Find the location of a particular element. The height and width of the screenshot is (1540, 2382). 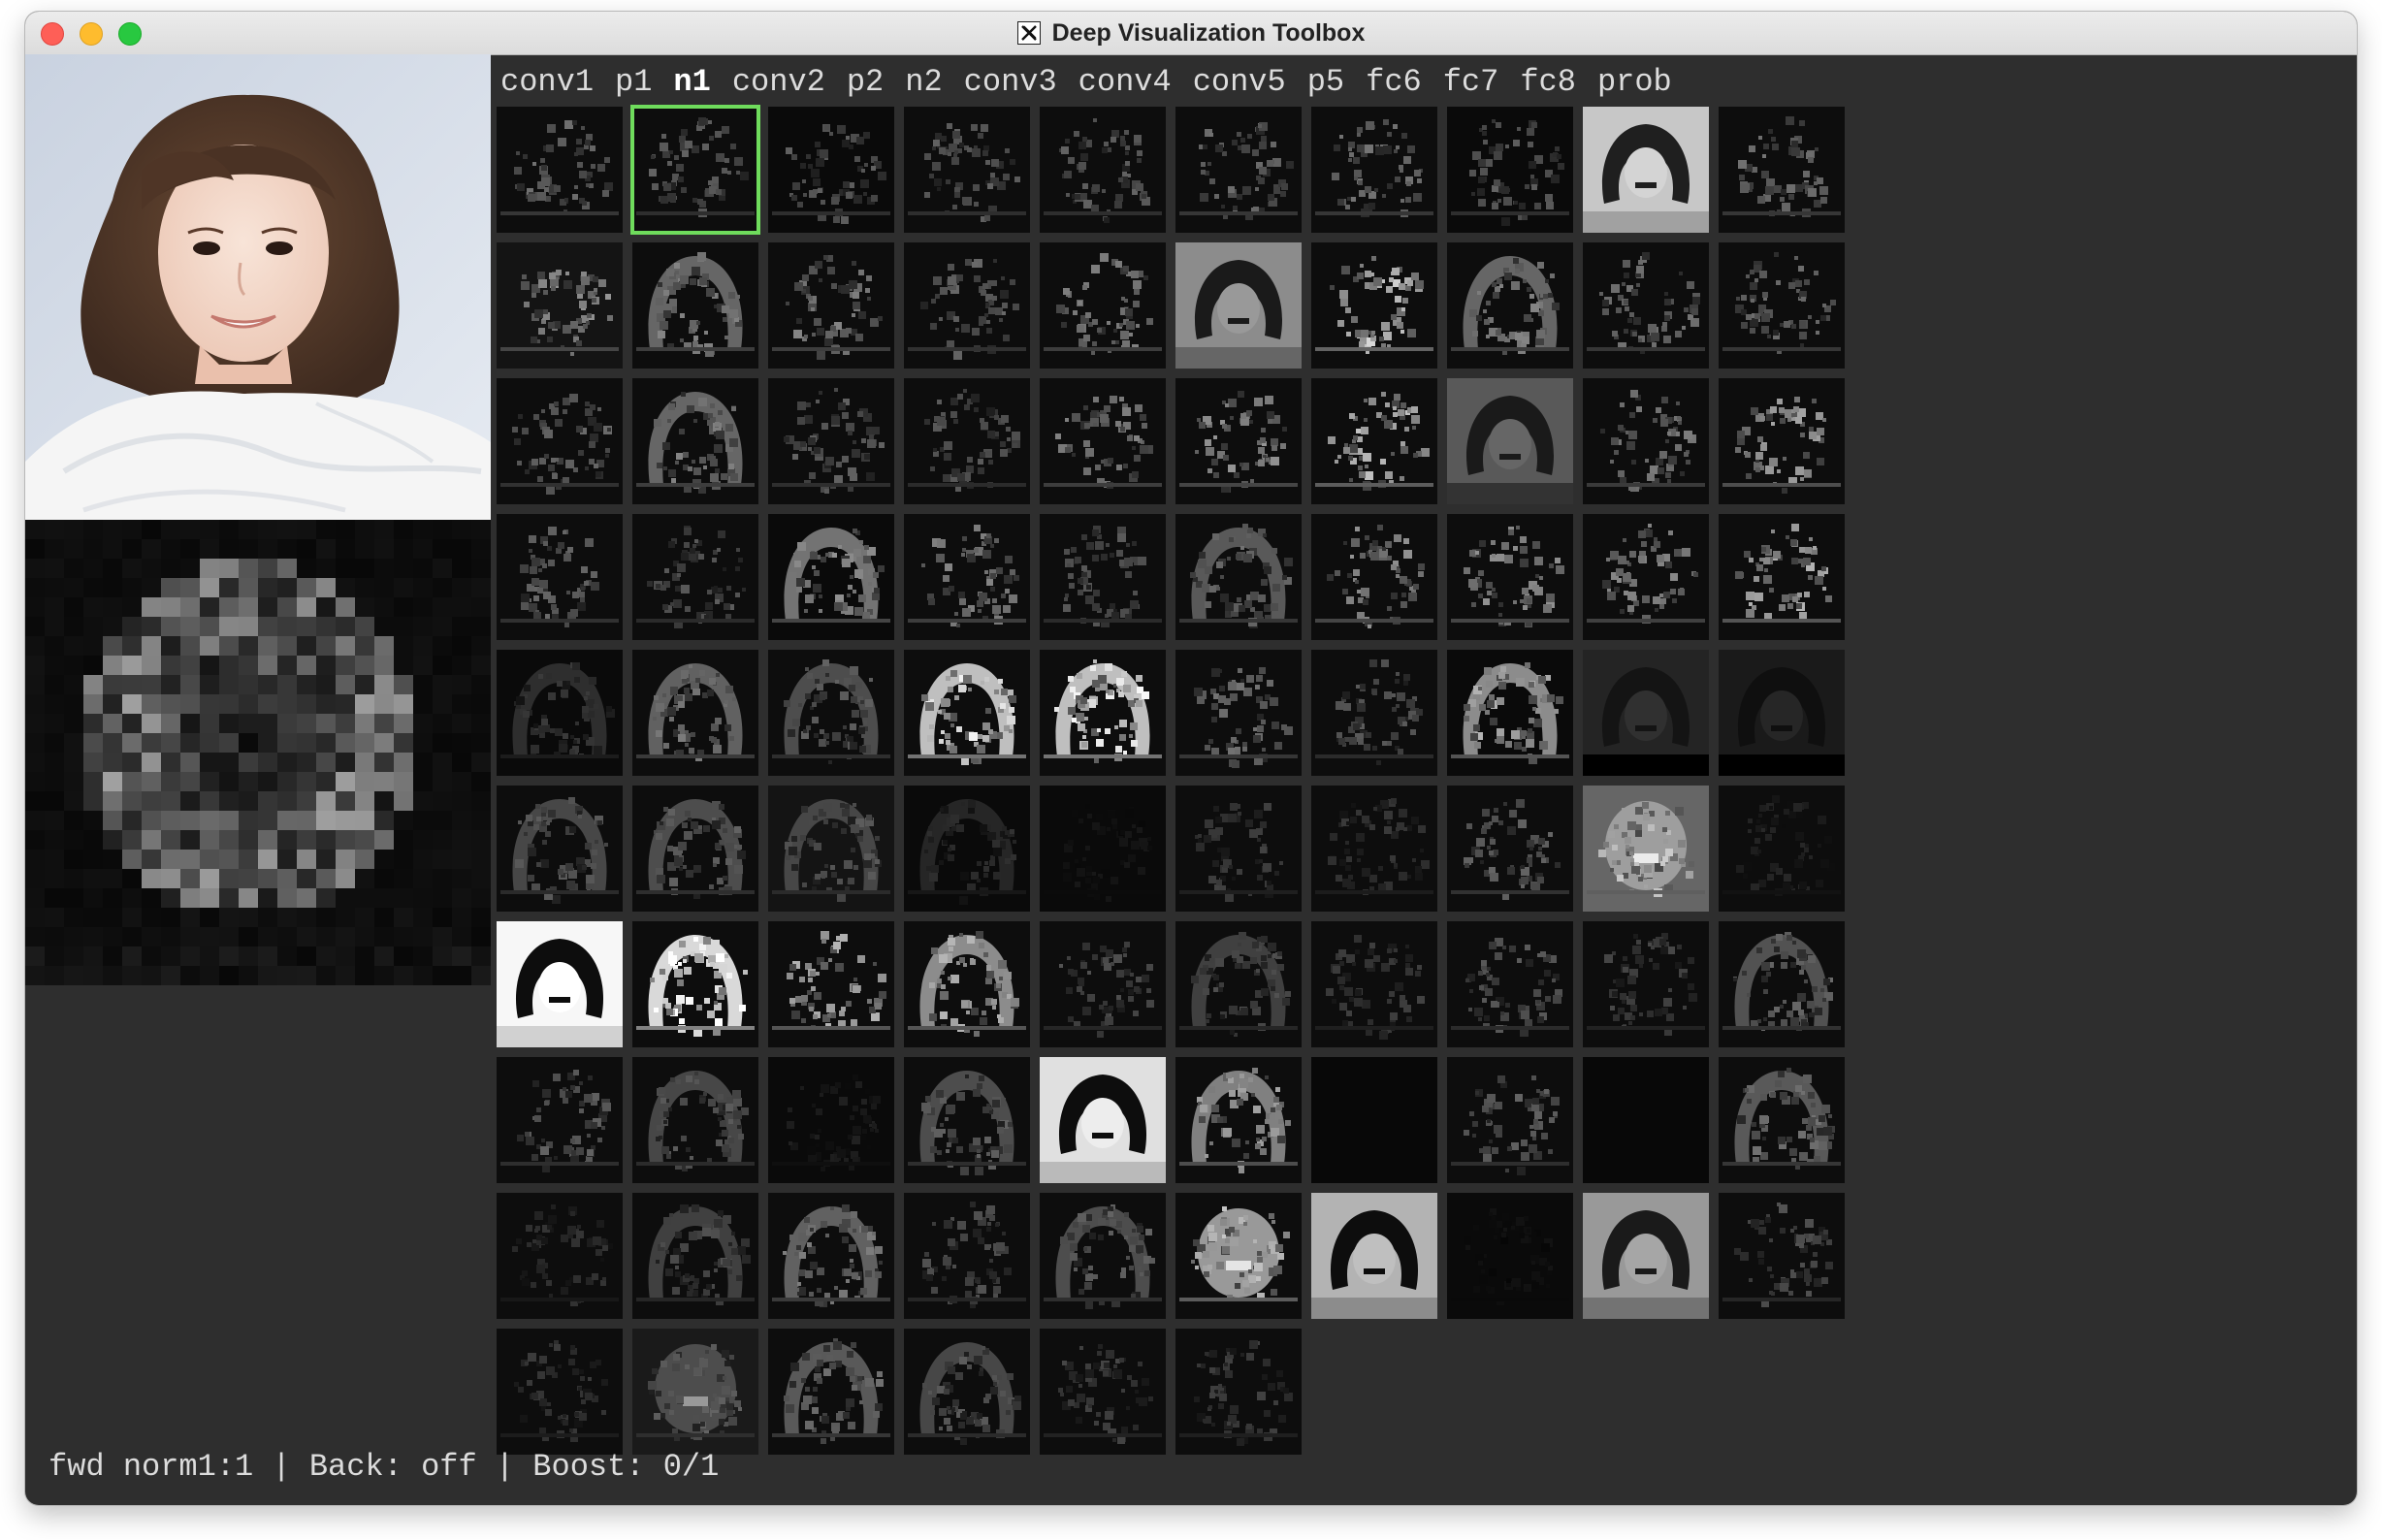

layer-tab-conv3: conv3 is located at coordinates (1010, 82).